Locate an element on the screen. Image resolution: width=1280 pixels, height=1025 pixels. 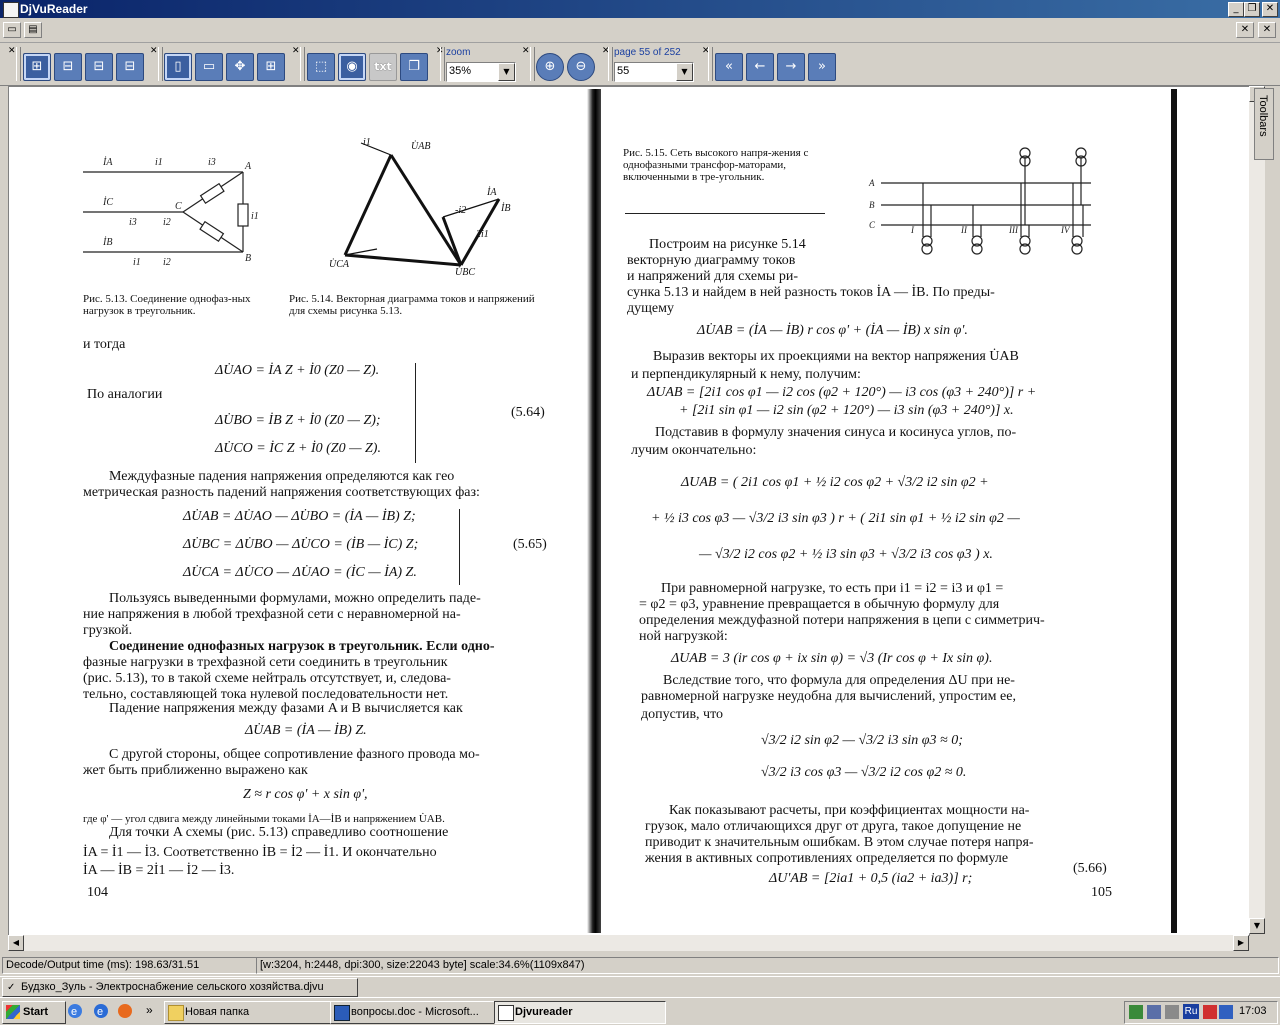
open-folder-icon: ▭ is located at coordinates (12, 30).